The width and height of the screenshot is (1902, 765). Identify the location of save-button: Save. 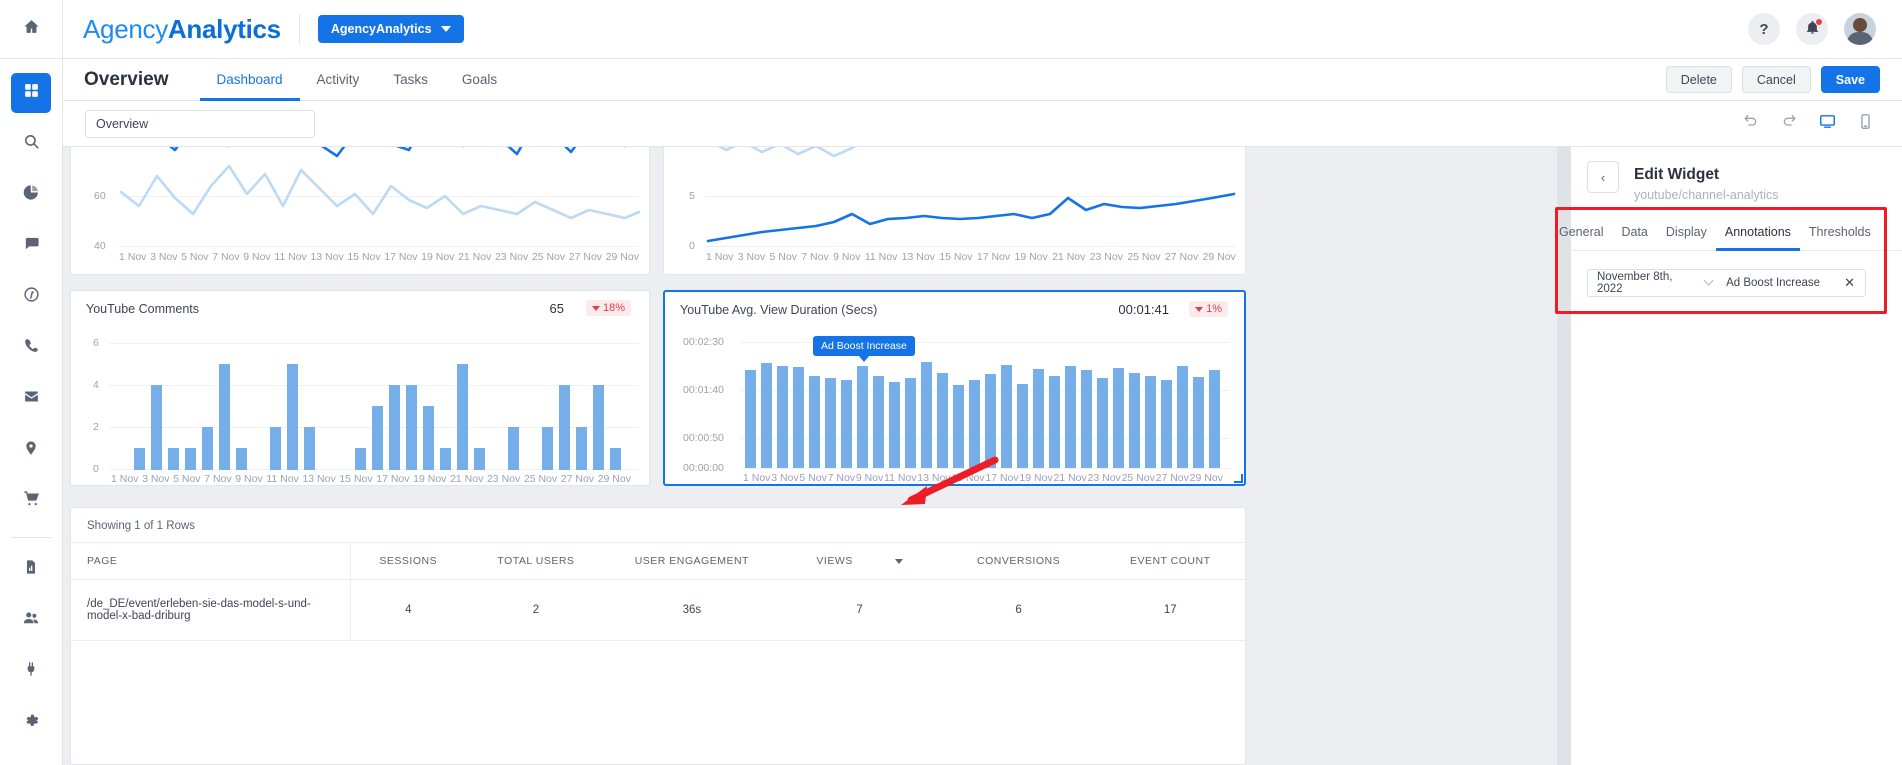
(1850, 79).